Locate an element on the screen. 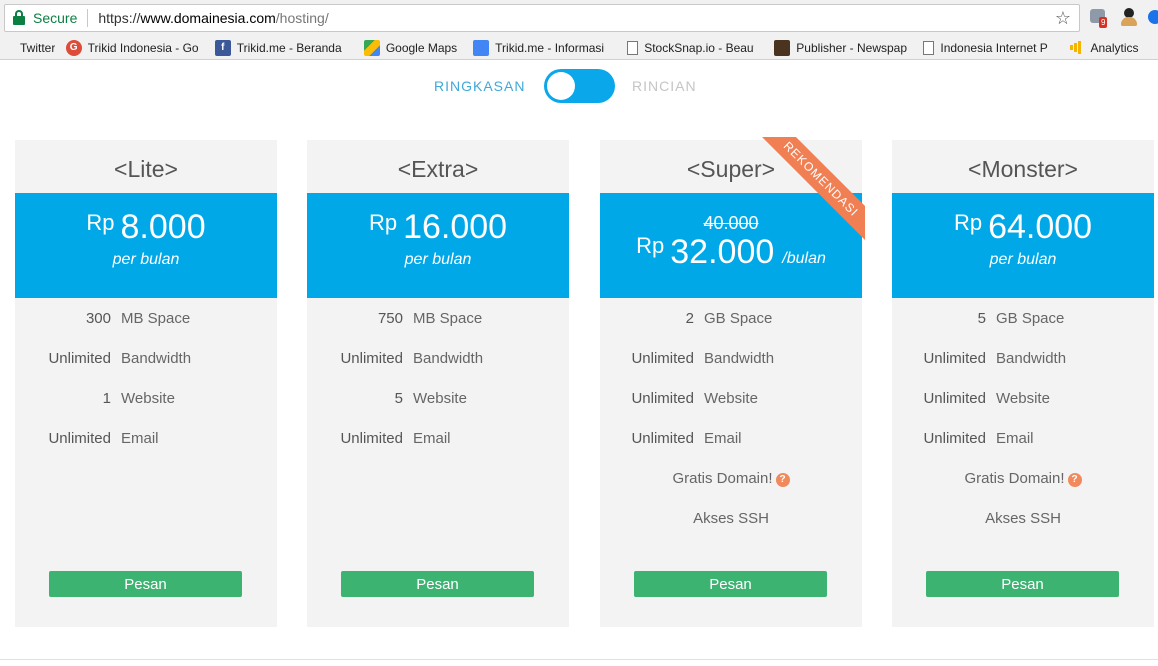  toggle-label-ringkasan: RINGKASAN is located at coordinates (479, 86).